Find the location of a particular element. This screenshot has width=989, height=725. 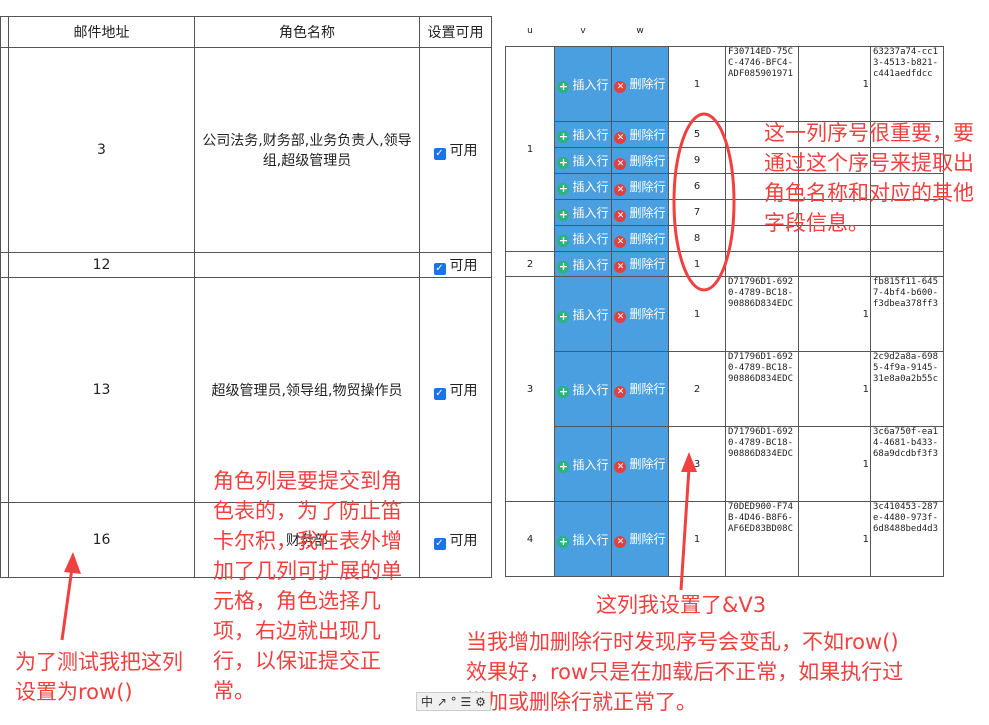

role-cell: 公司法务,财务部,业务负责人,领导组,超级管理员 is located at coordinates (307, 150).